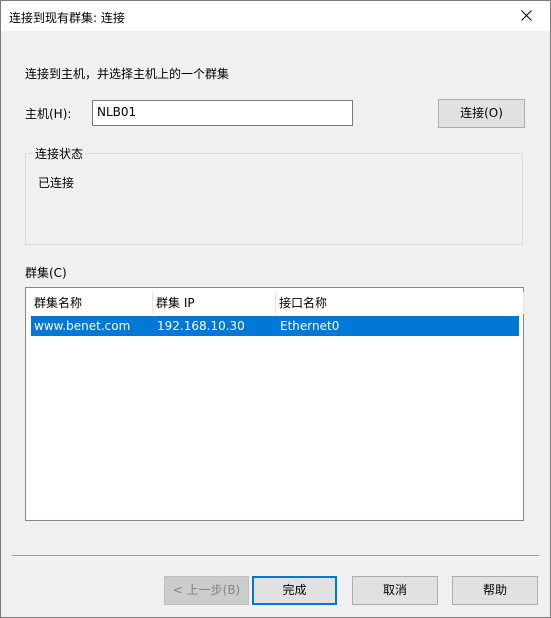 The image size is (551, 618). I want to click on instruction-text: 连接到主机，并选择主机上的一个群集, so click(127, 74).